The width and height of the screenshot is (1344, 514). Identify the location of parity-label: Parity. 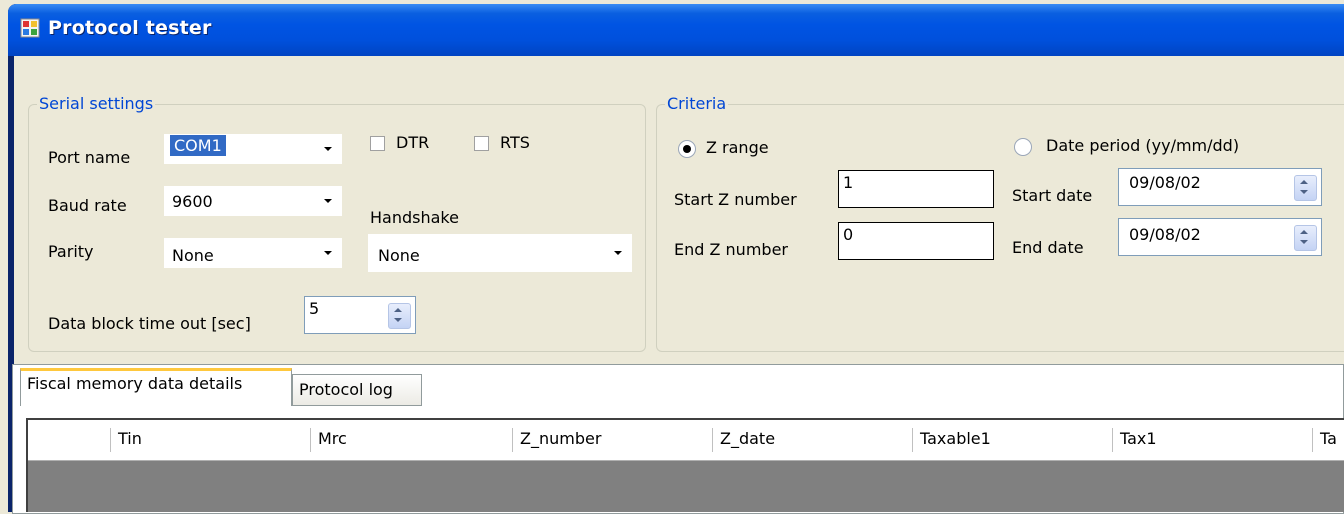
(71, 251).